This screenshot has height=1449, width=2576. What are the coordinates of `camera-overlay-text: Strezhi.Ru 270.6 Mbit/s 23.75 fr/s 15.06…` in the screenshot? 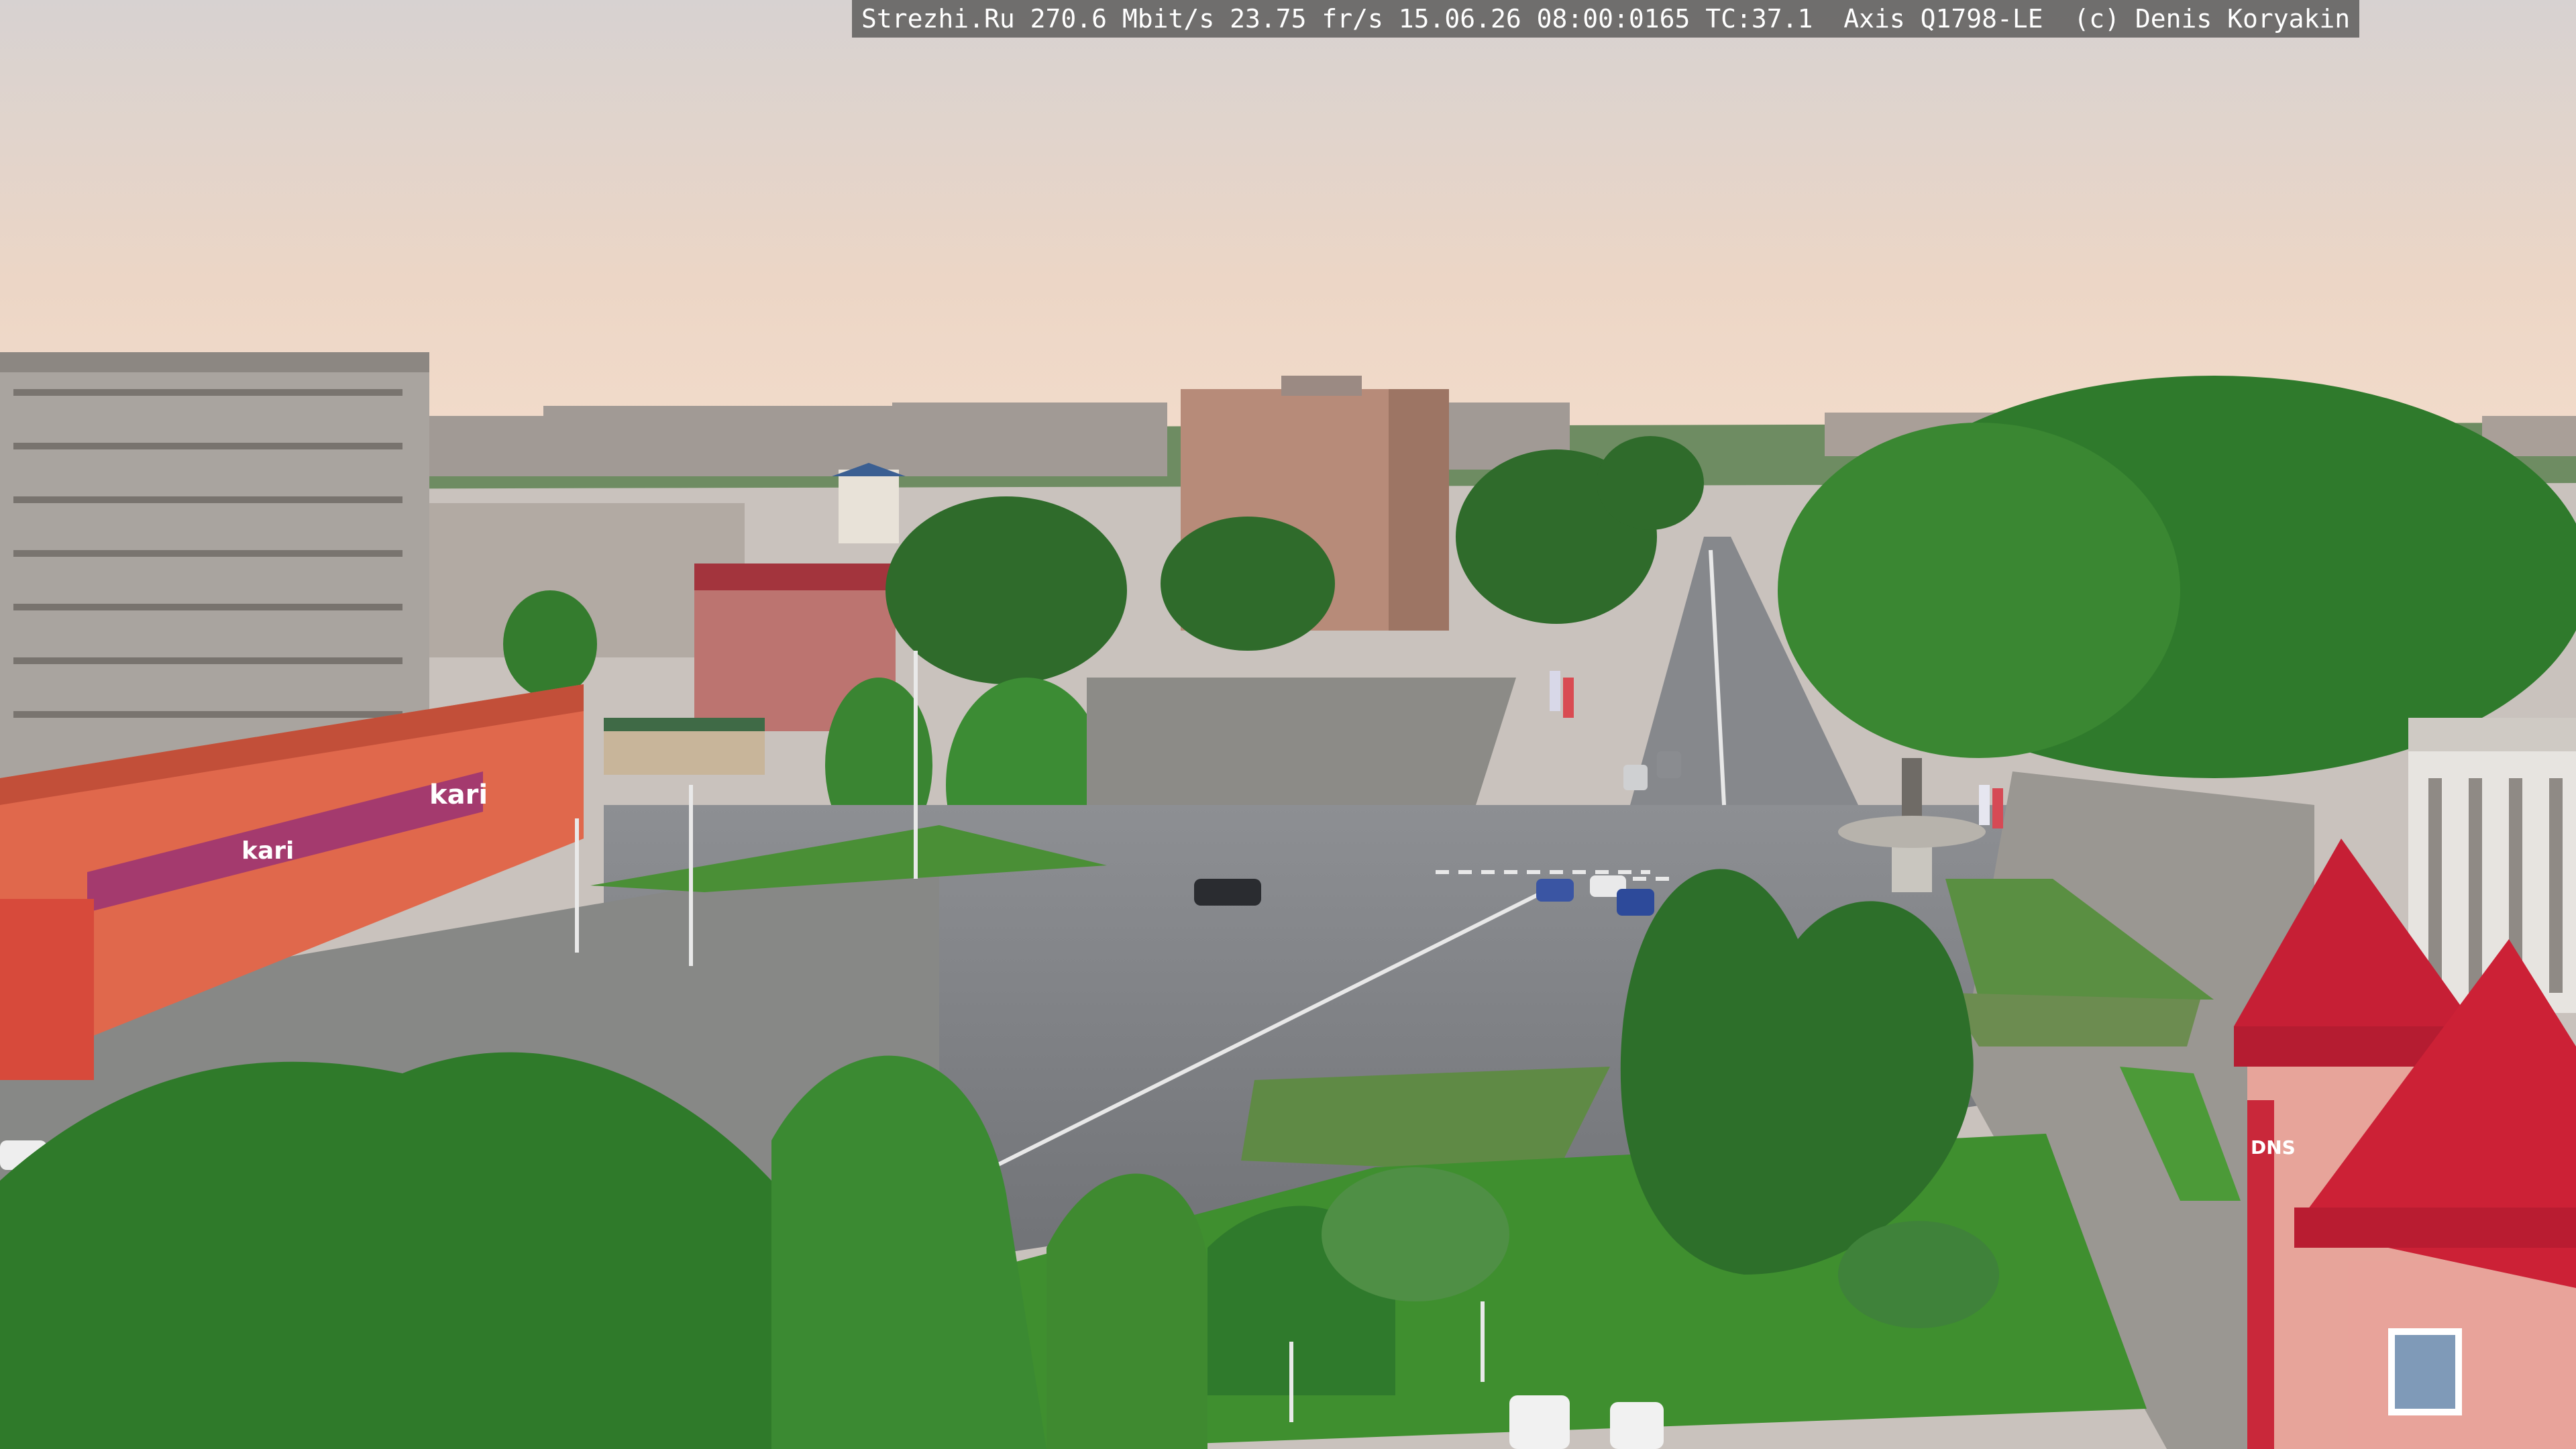 It's located at (1606, 19).